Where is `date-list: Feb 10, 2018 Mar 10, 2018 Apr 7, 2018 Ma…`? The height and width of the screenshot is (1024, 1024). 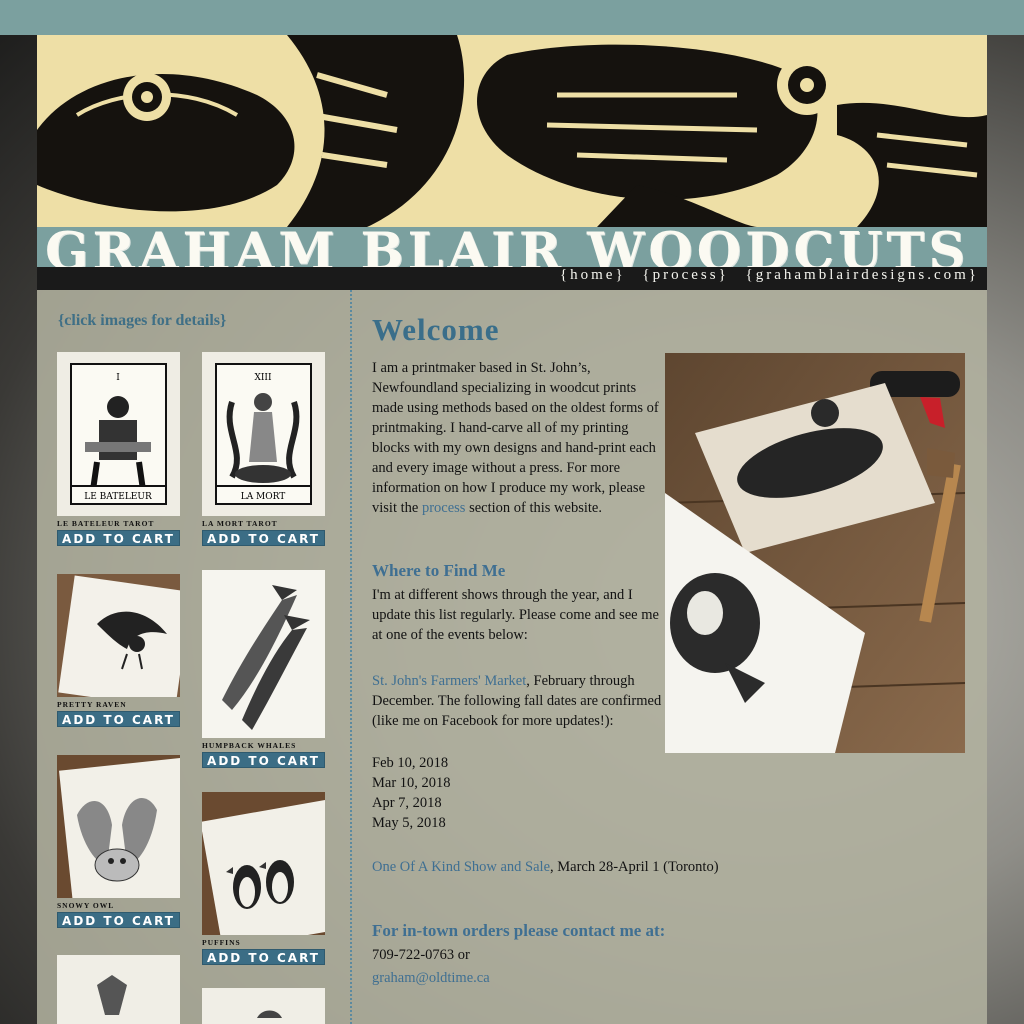
date-list: Feb 10, 2018 Mar 10, 2018 Apr 7, 2018 Ma… is located at coordinates (518, 793).